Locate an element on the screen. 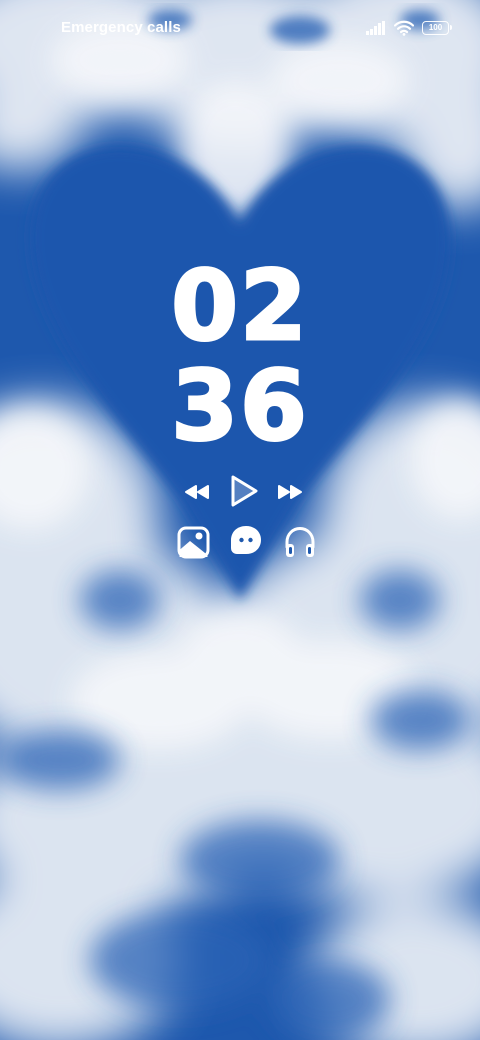 The width and height of the screenshot is (480, 1040). clock-minutes: 36 is located at coordinates (239, 406).